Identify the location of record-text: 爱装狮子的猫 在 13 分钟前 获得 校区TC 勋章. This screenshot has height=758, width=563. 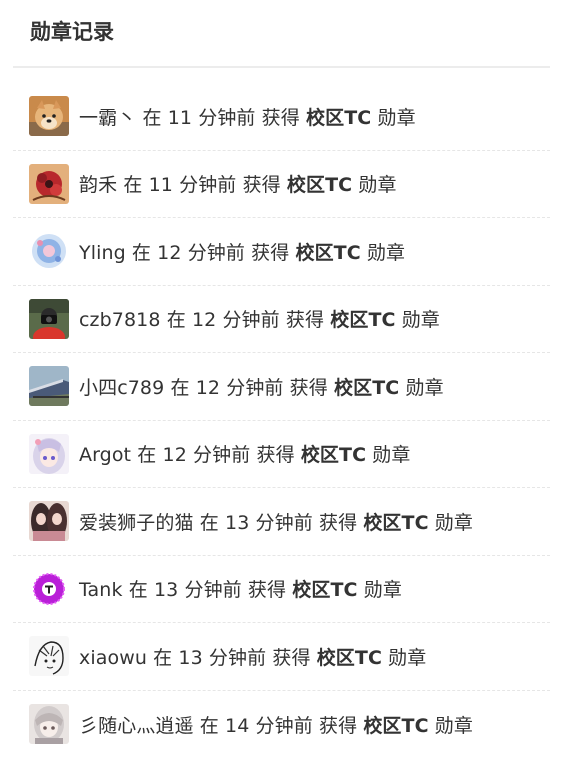
(276, 522).